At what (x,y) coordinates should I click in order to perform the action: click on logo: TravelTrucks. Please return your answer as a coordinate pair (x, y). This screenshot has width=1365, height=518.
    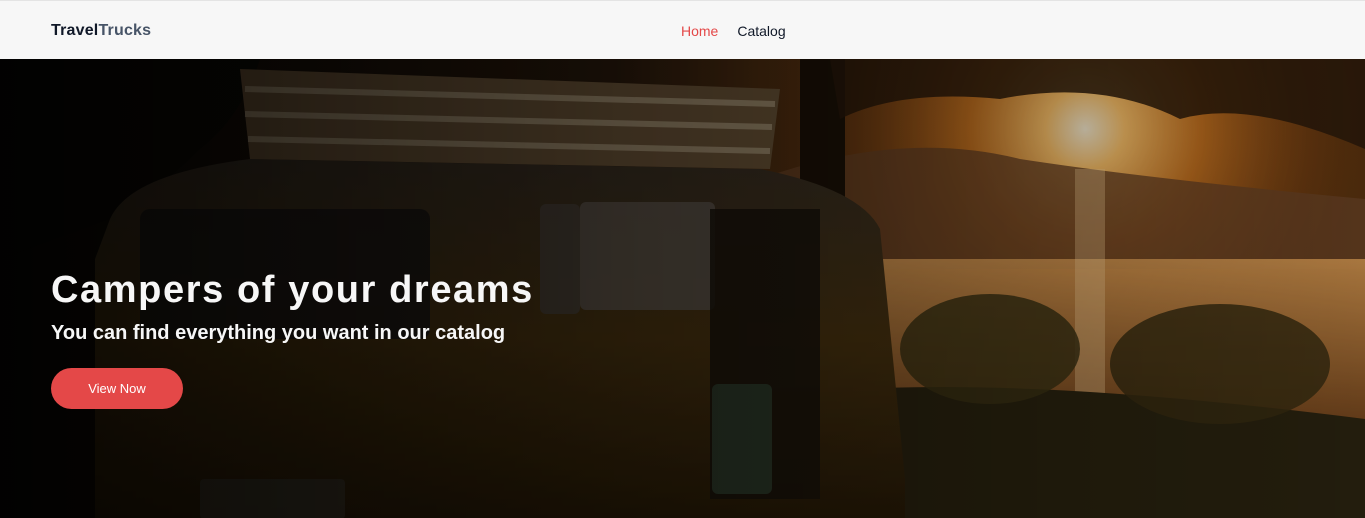
    Looking at the image, I should click on (101, 31).